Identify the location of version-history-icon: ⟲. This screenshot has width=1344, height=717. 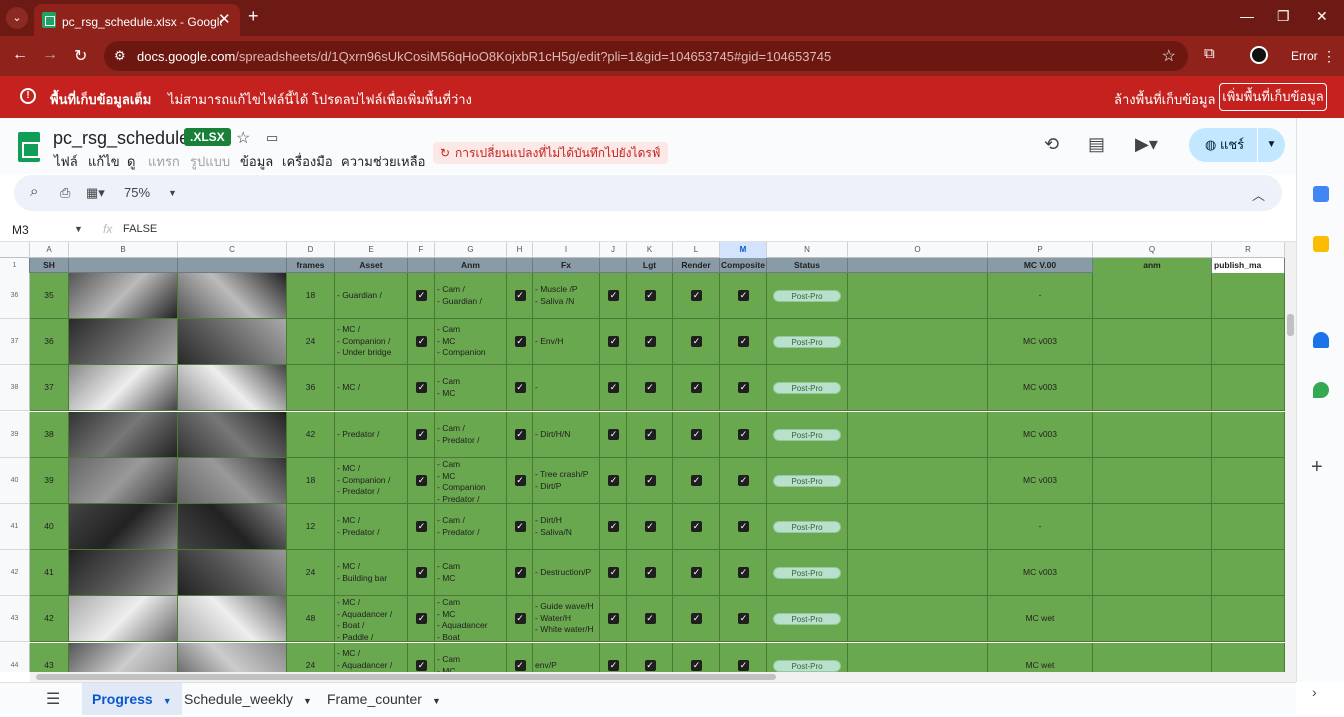
(1051, 144).